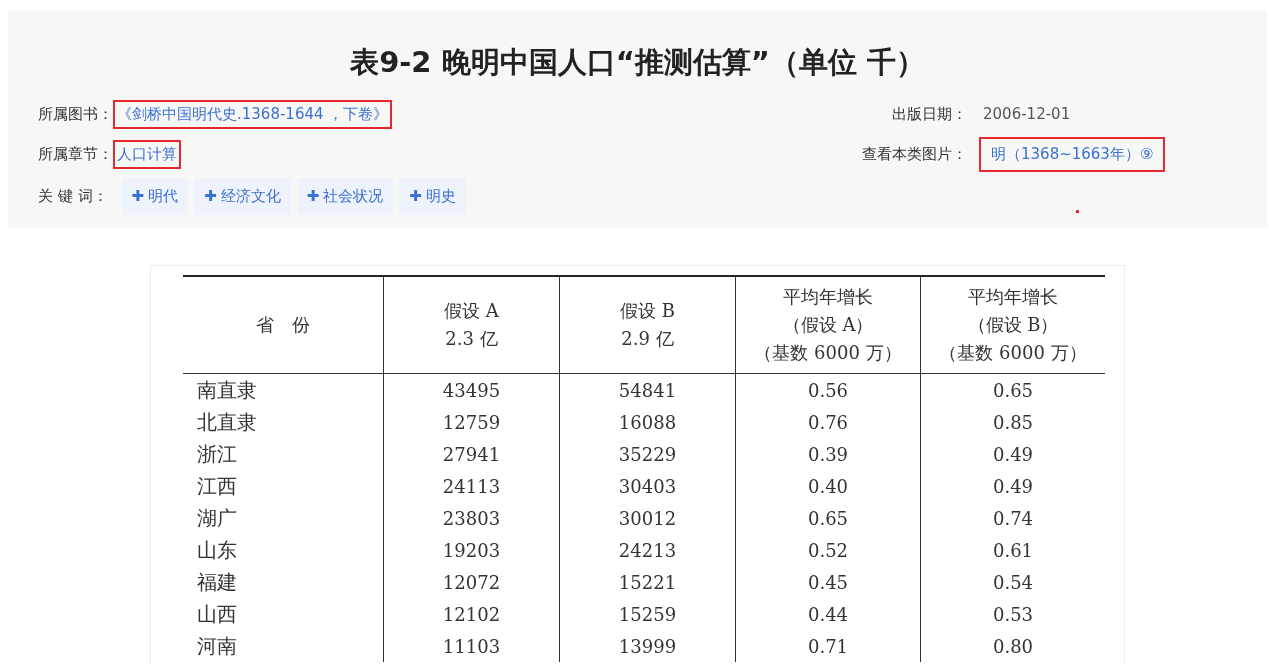 The height and width of the screenshot is (664, 1269). What do you see at coordinates (647, 389) in the screenshot?
I see `table-cell: 54841` at bounding box center [647, 389].